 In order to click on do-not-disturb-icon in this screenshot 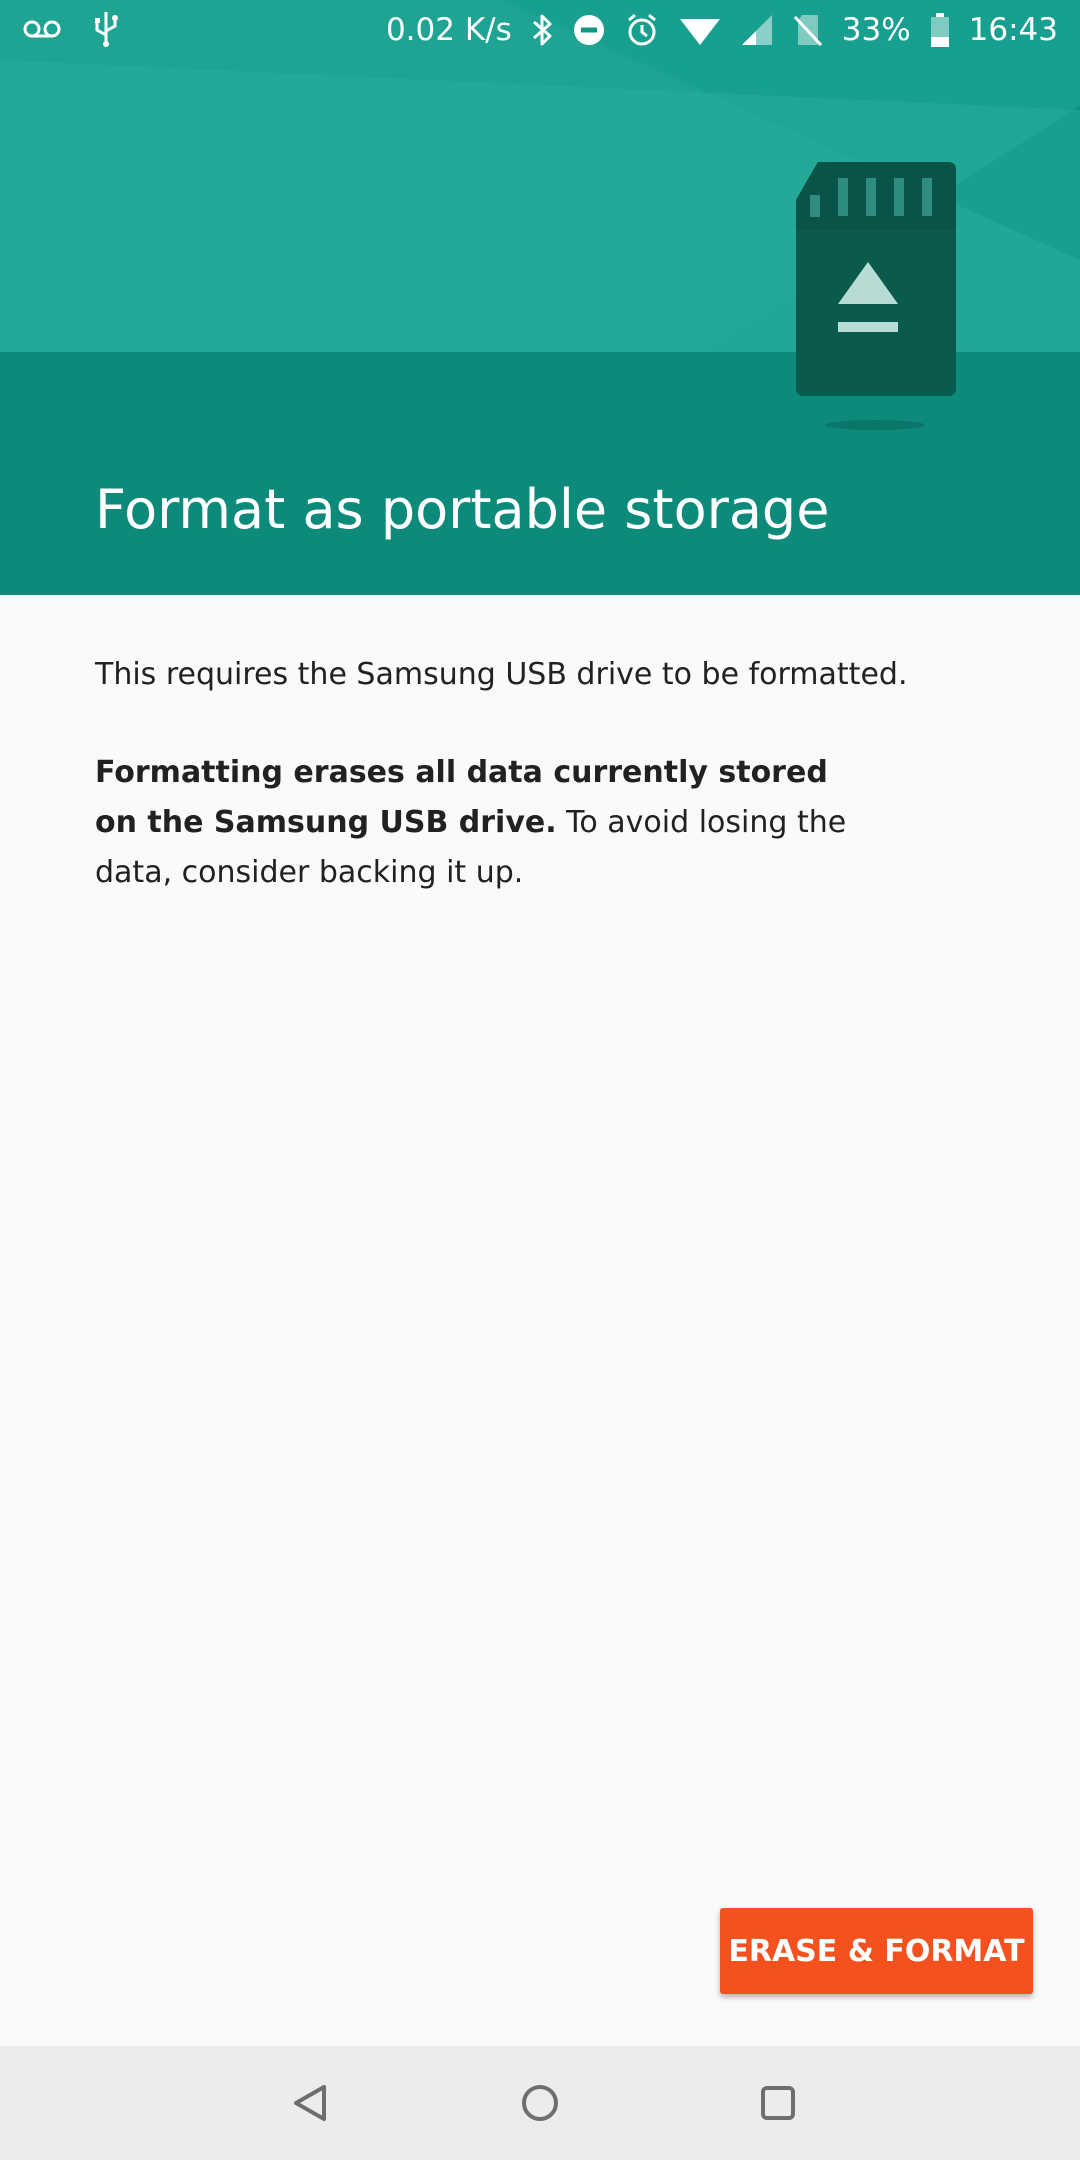, I will do `click(588, 30)`.